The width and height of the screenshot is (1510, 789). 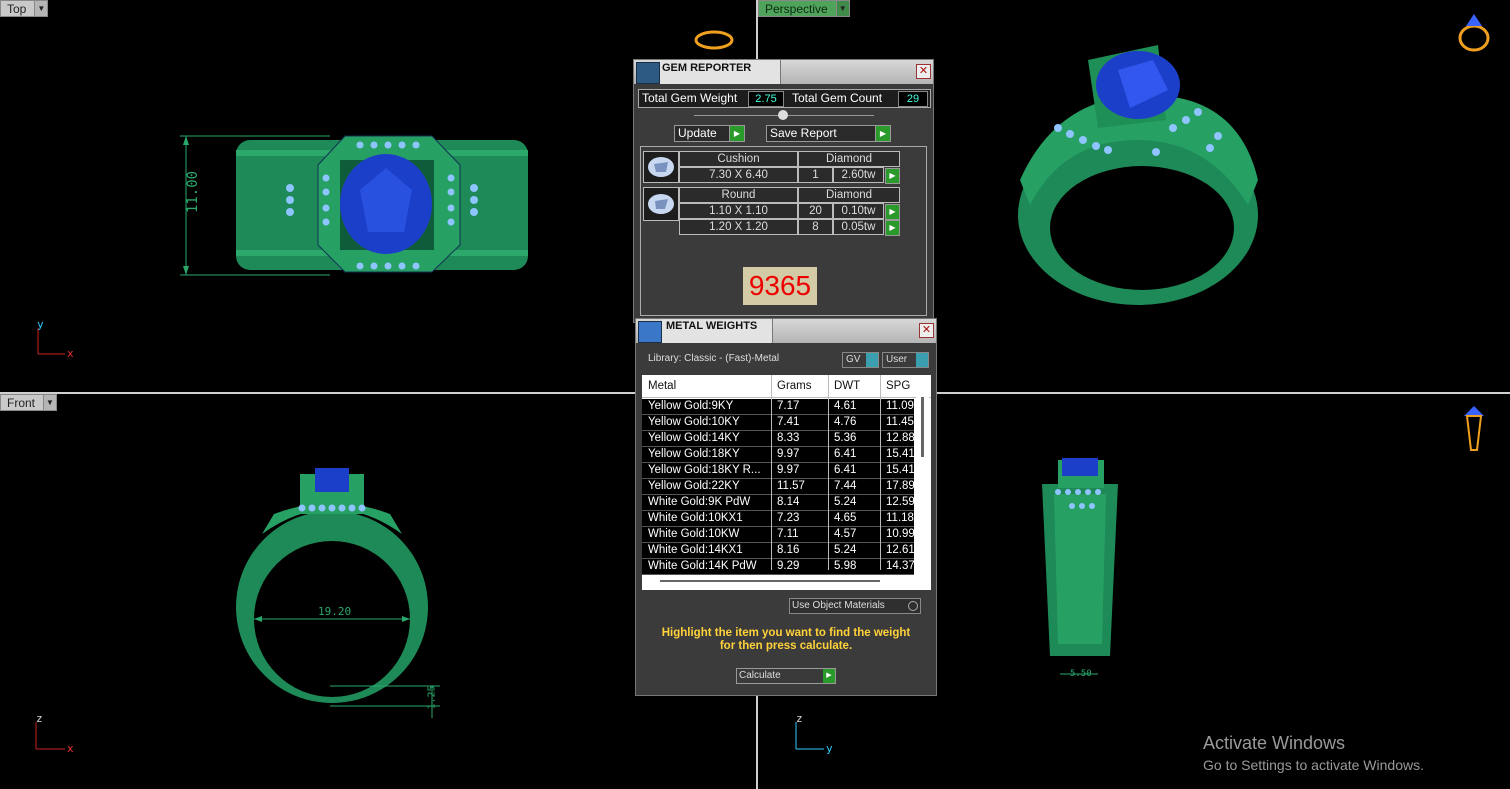 I want to click on use-object-materials-checkbox: Use Object Materials, so click(x=855, y=606).